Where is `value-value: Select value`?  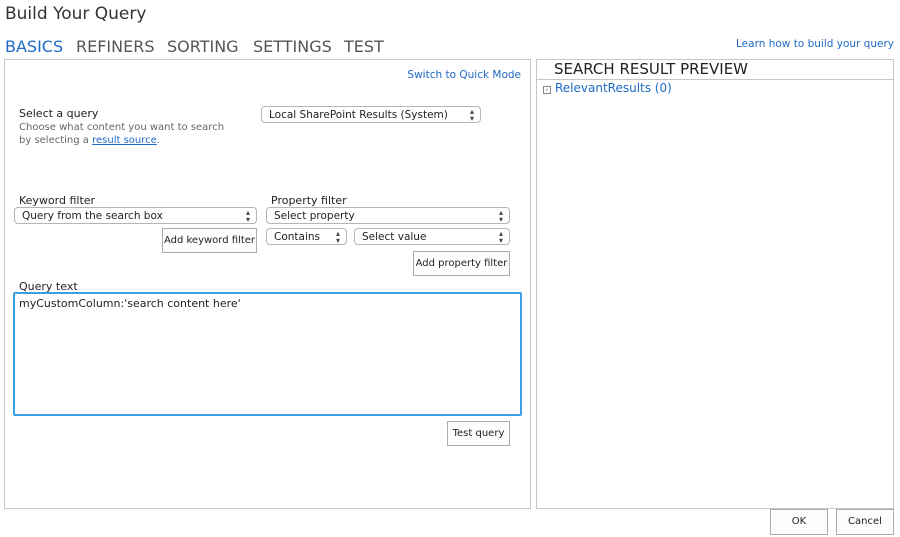
value-value: Select value is located at coordinates (394, 237).